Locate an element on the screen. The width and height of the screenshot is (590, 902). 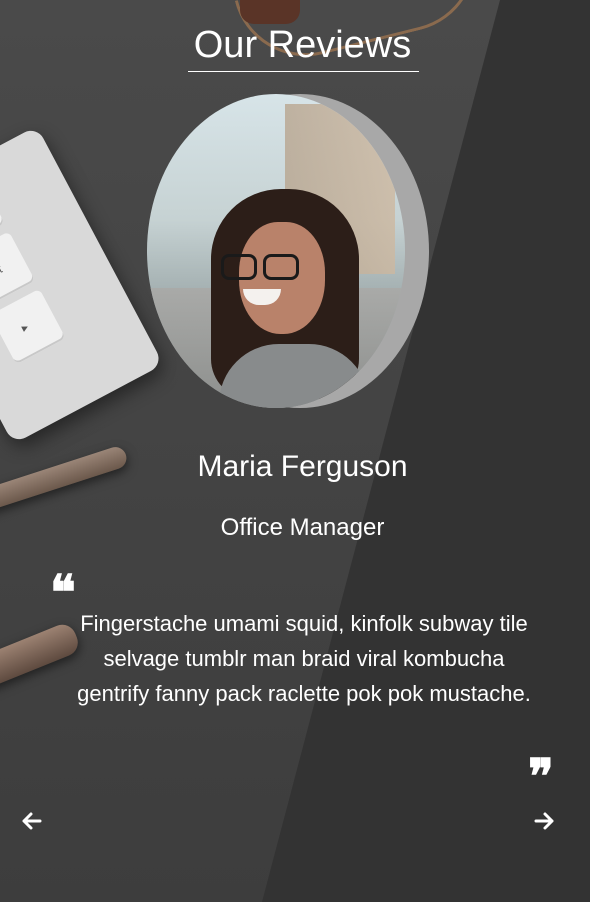
keyboard-photo: shift ▸ is located at coordinates (82, 285).